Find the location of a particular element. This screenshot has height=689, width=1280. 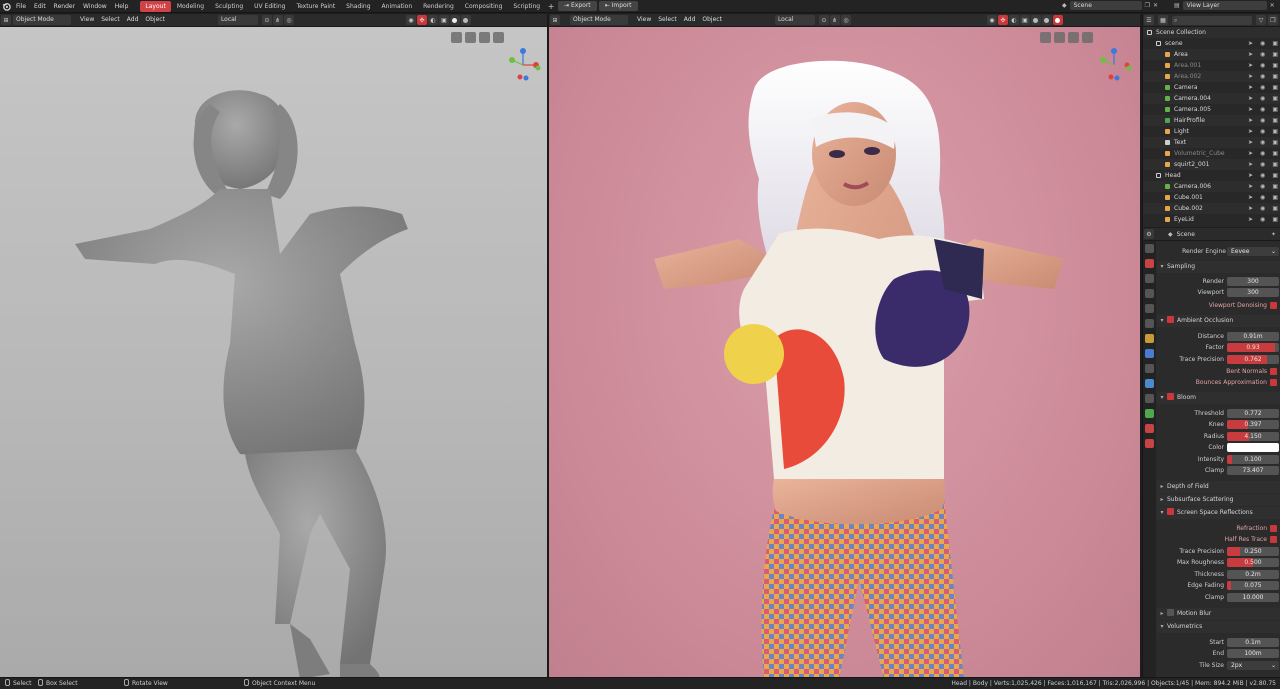

ssr-edge-slider: 0.075 is located at coordinates (1253, 585).